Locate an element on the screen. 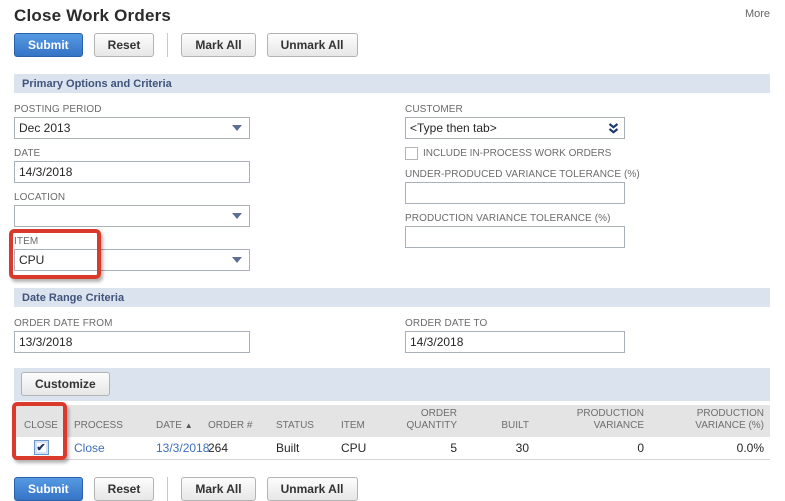 The image size is (785, 501). posting-period-label: POSTING PERIOD is located at coordinates (58, 109).